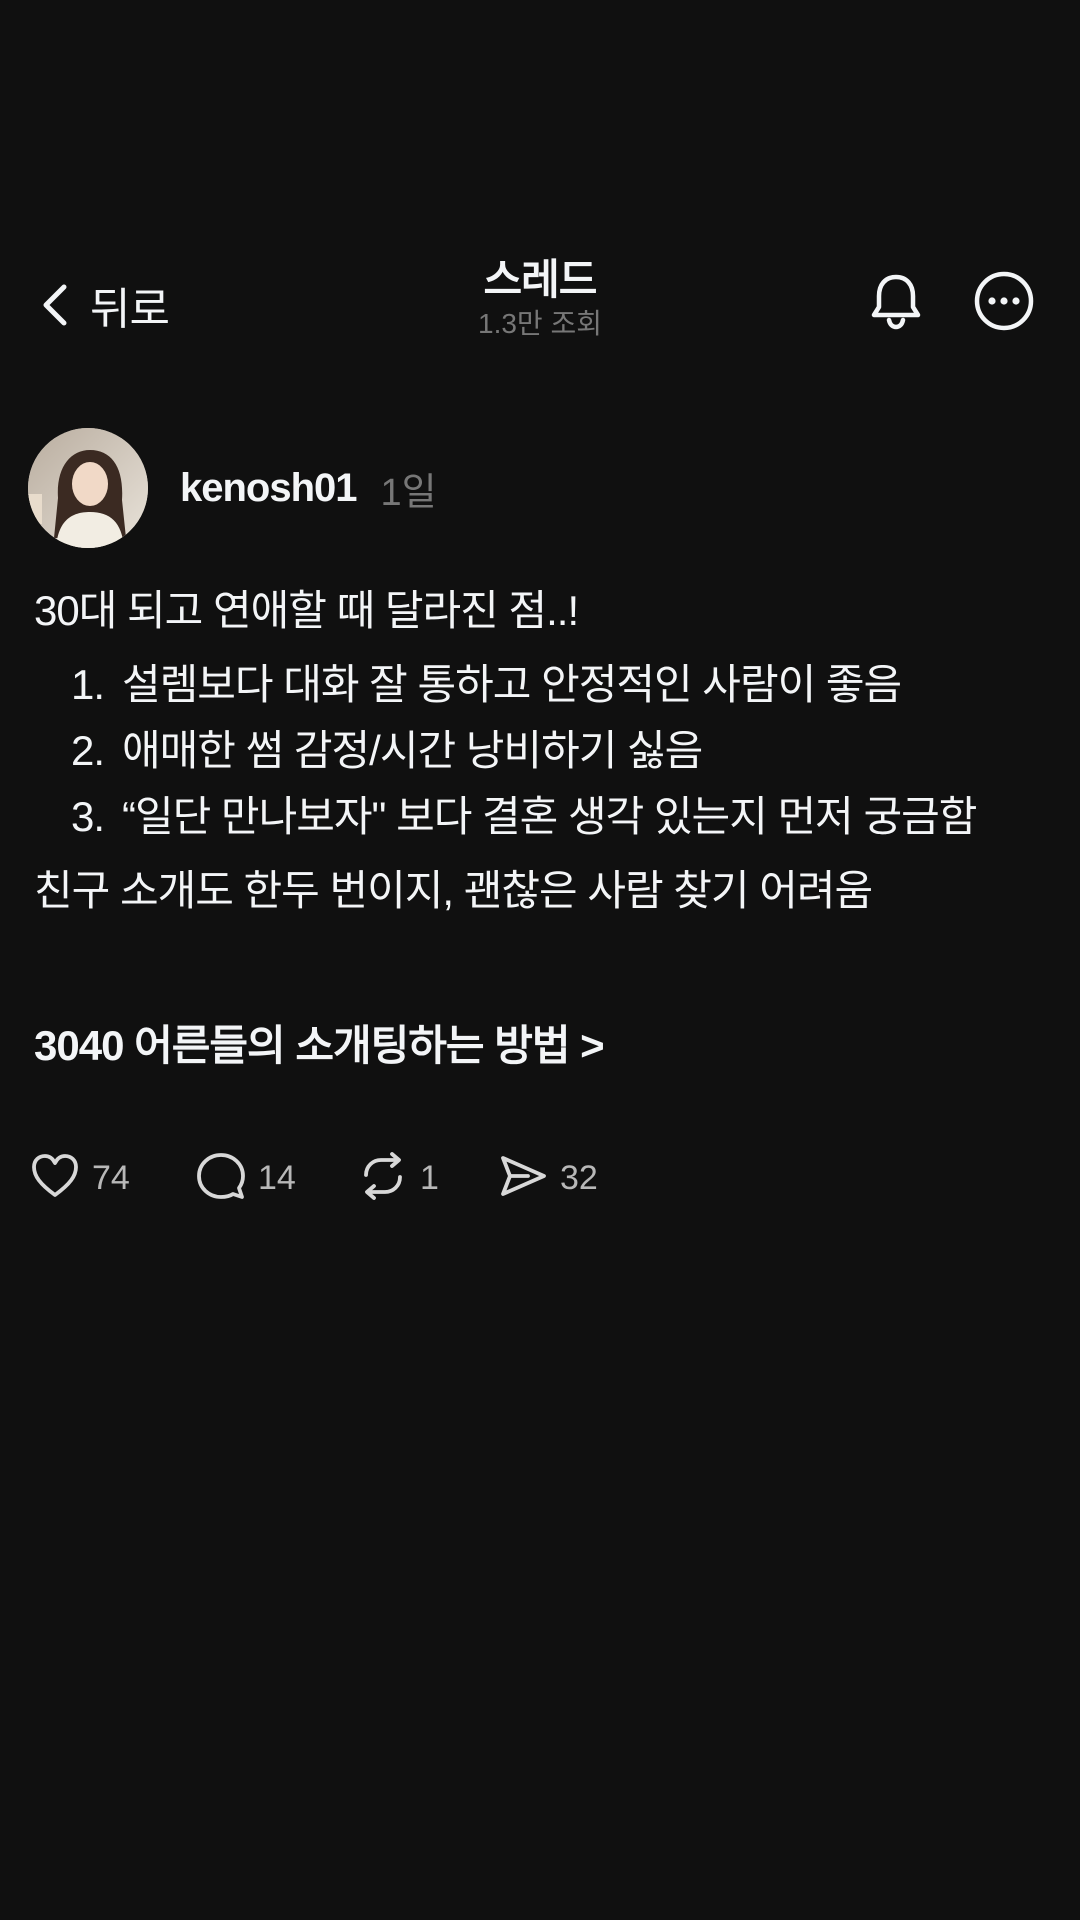 This screenshot has width=1080, height=1920. I want to click on share-button: 32, so click(558, 1178).